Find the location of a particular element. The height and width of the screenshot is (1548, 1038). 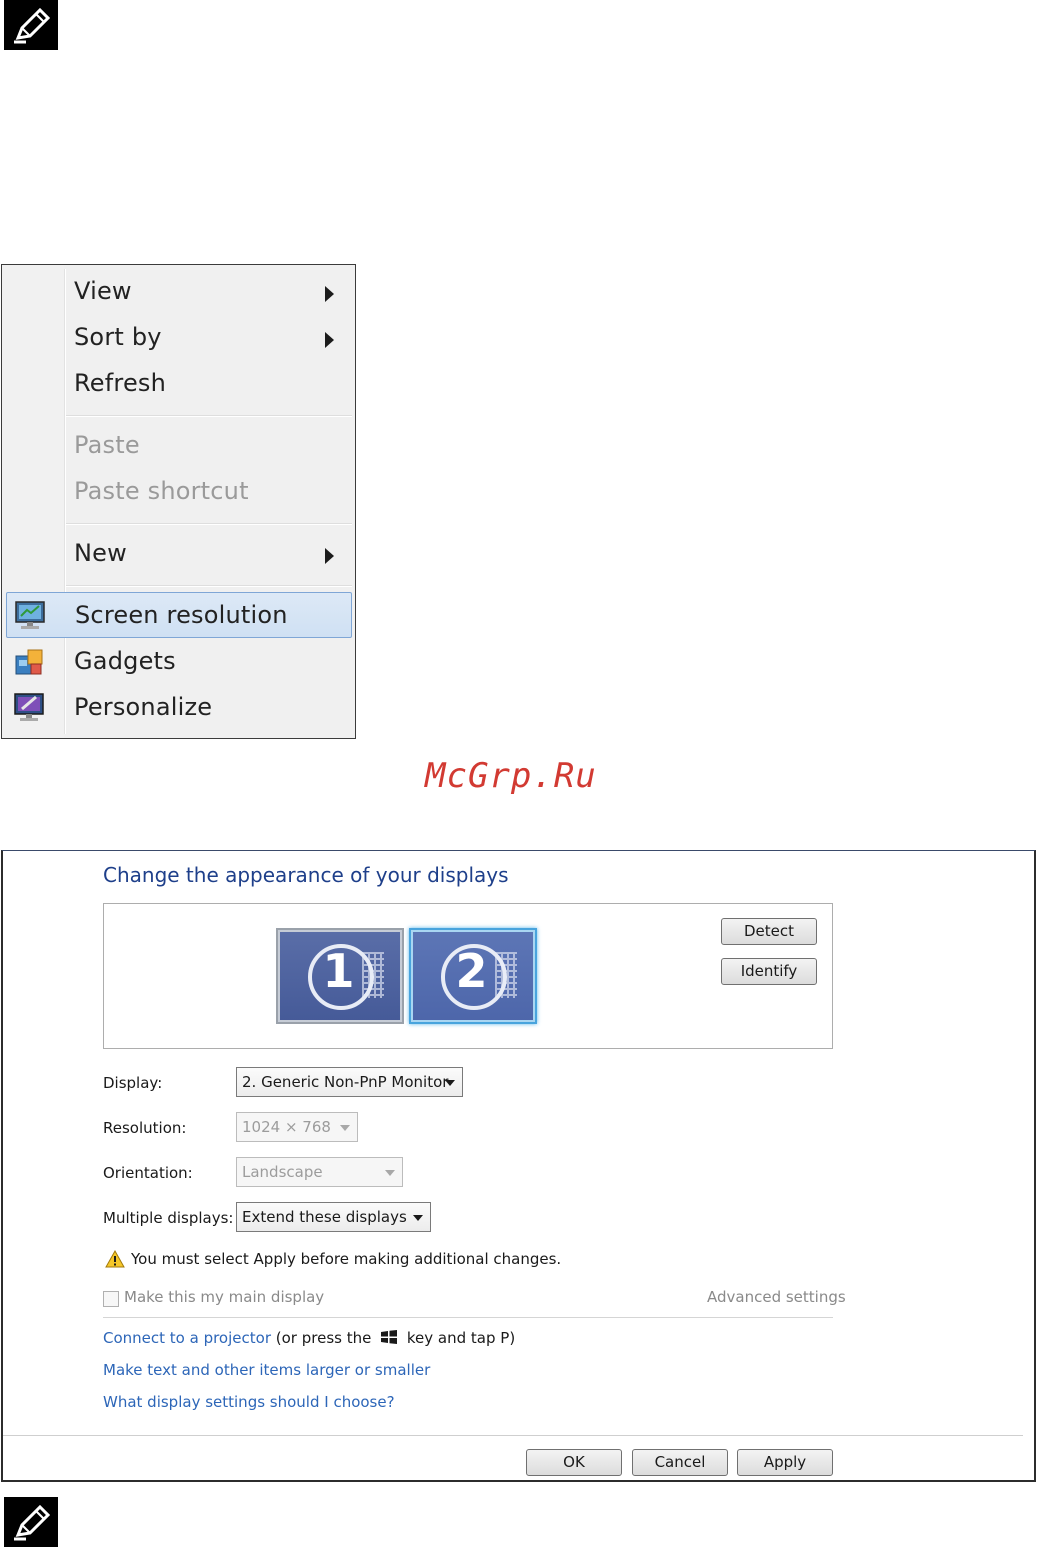

cancel-button: Cancel is located at coordinates (680, 1462).